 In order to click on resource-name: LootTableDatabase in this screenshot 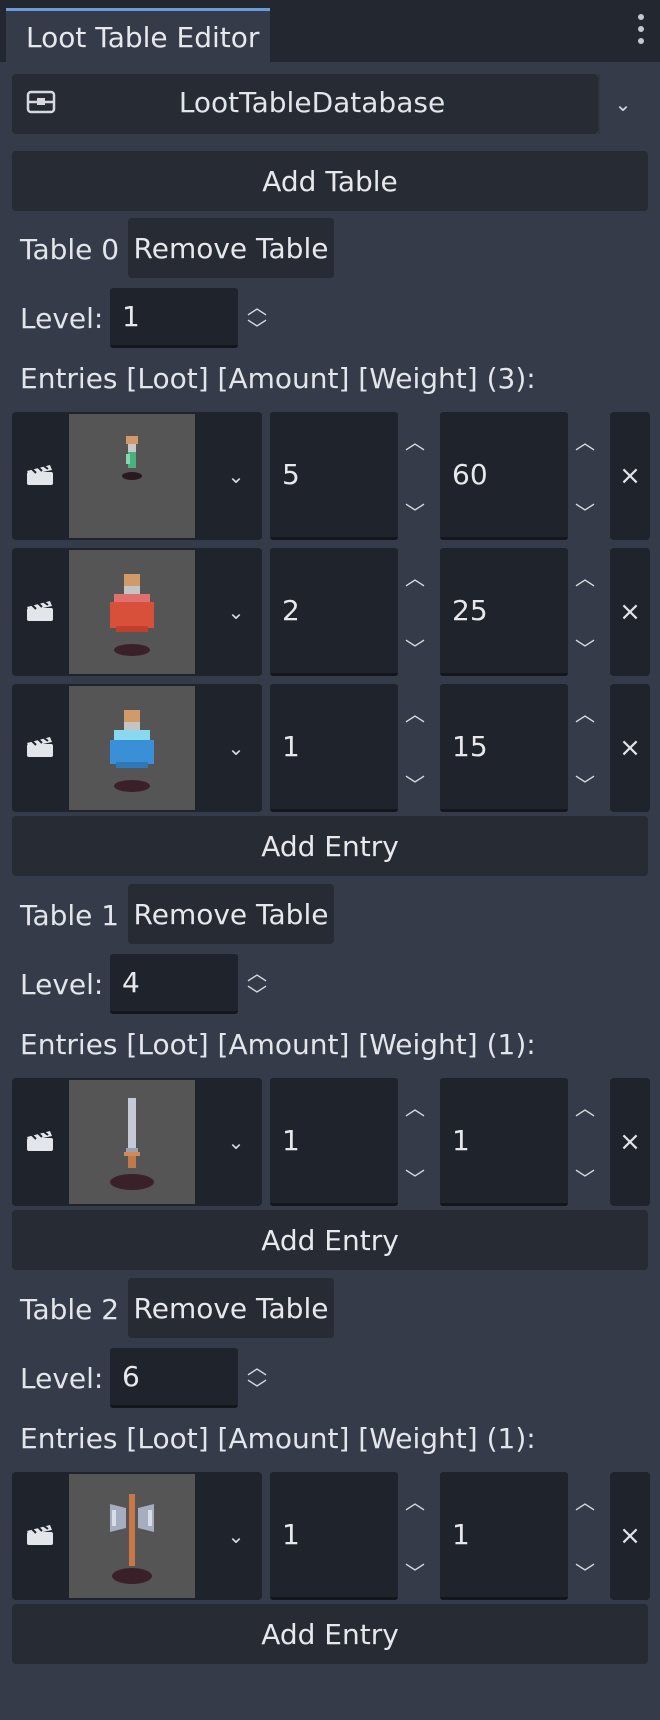, I will do `click(312, 102)`.